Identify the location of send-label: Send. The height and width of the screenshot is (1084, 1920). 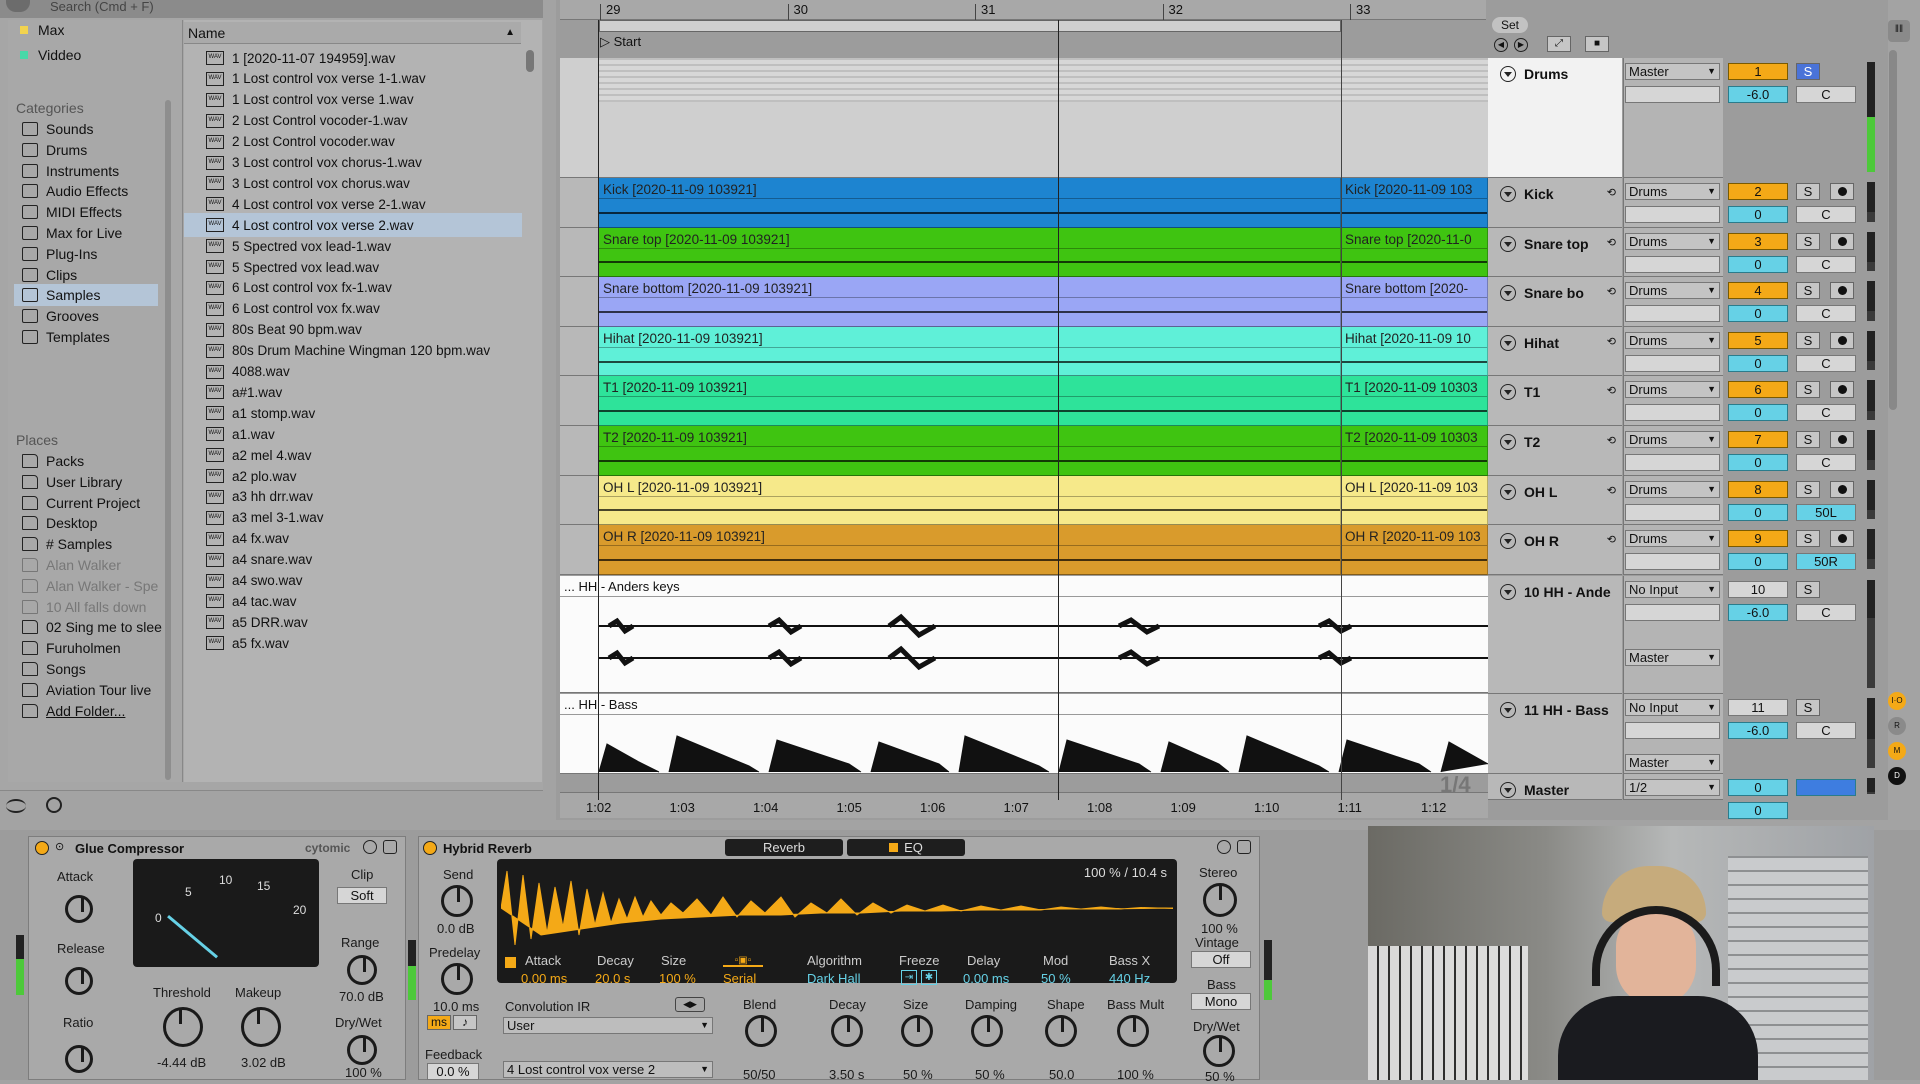
(458, 874).